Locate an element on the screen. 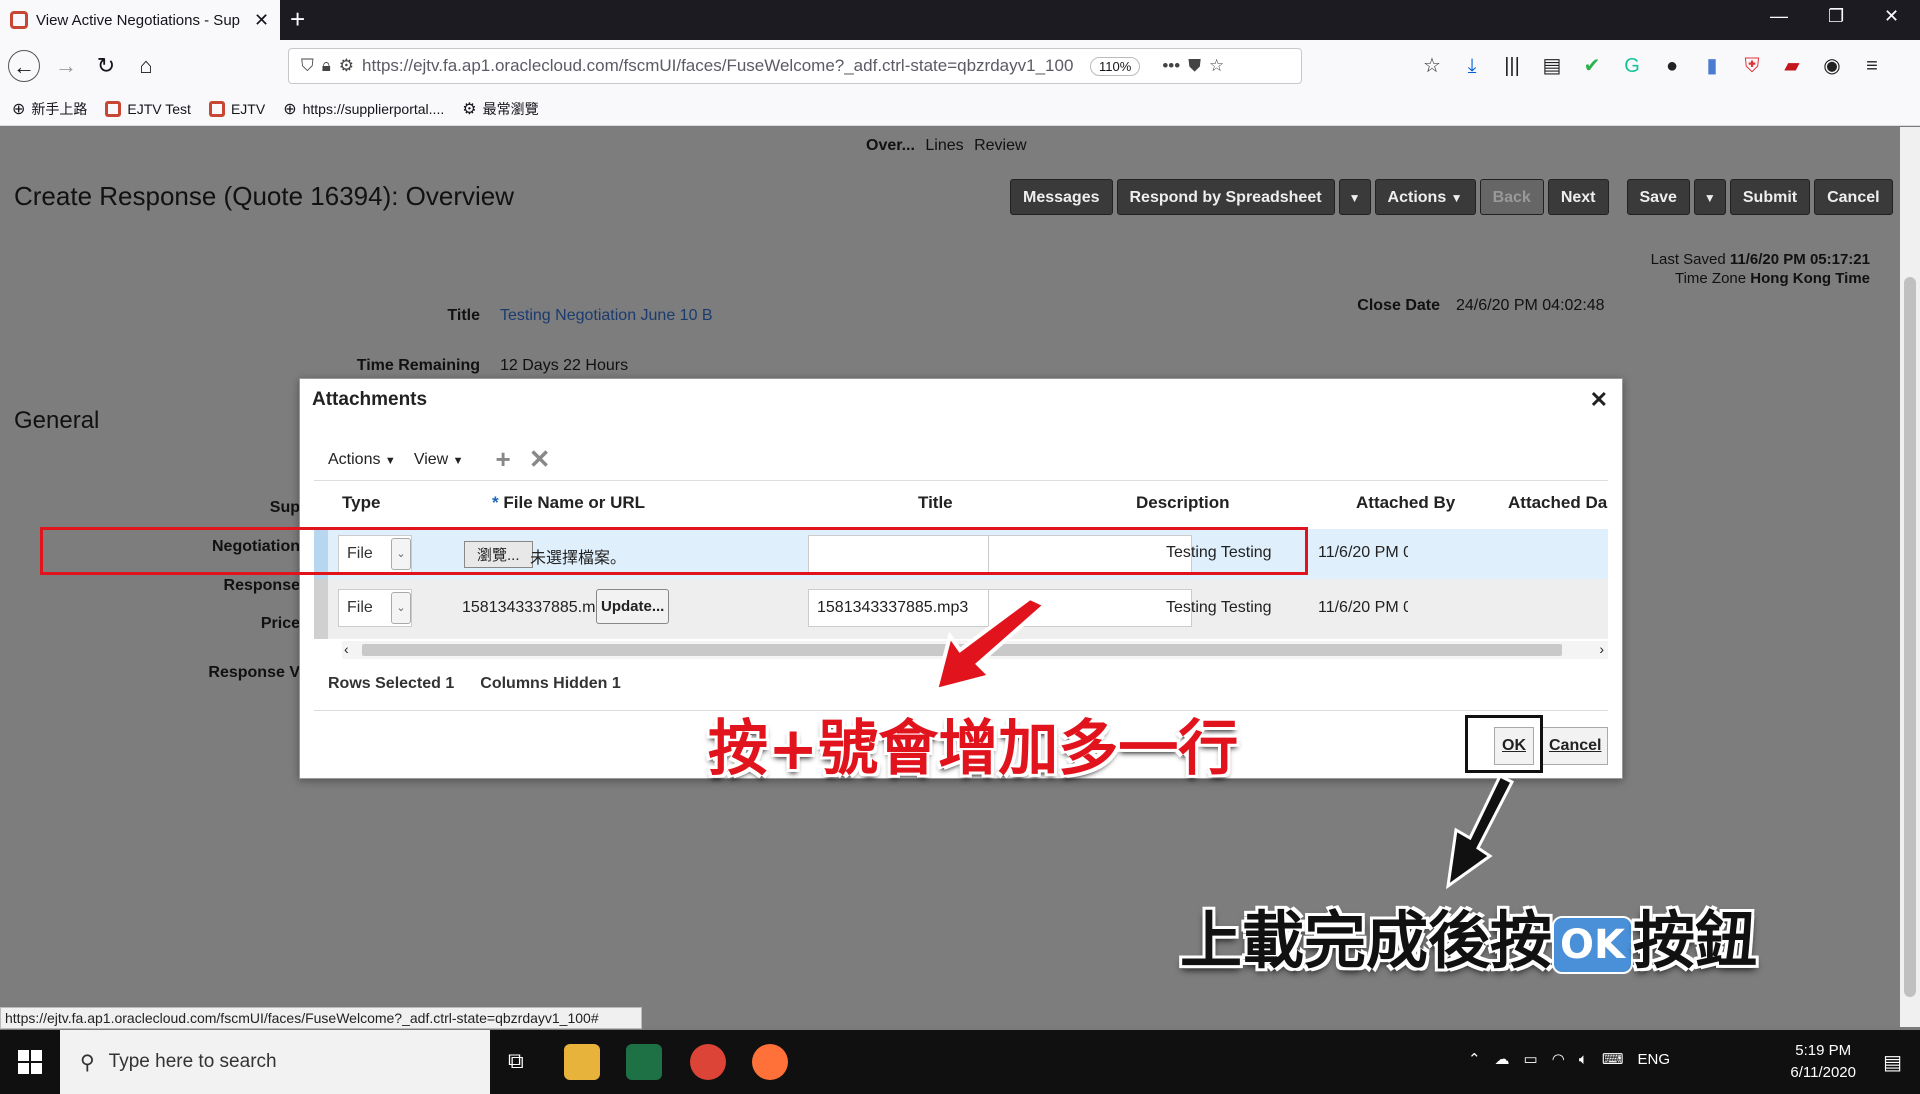 This screenshot has height=1094, width=1920. clock-date: 6/11/2020 is located at coordinates (1823, 1072).